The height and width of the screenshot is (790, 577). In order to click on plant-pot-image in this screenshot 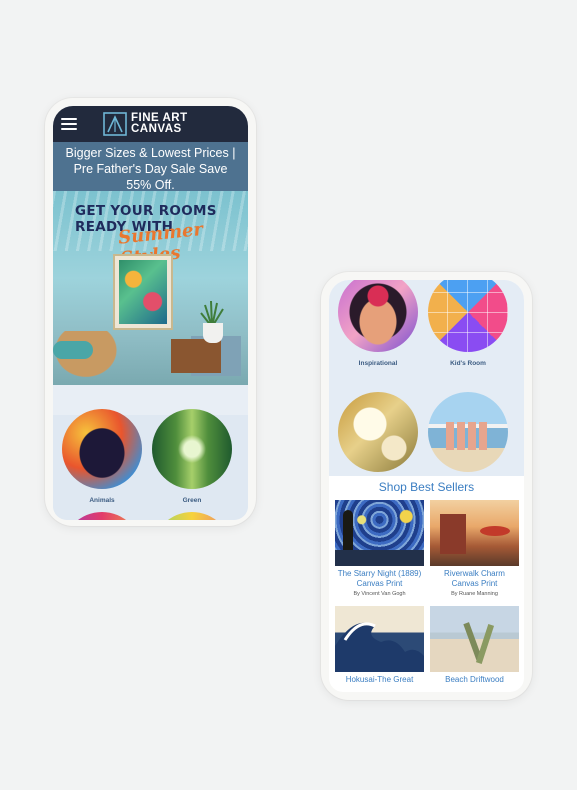, I will do `click(213, 333)`.